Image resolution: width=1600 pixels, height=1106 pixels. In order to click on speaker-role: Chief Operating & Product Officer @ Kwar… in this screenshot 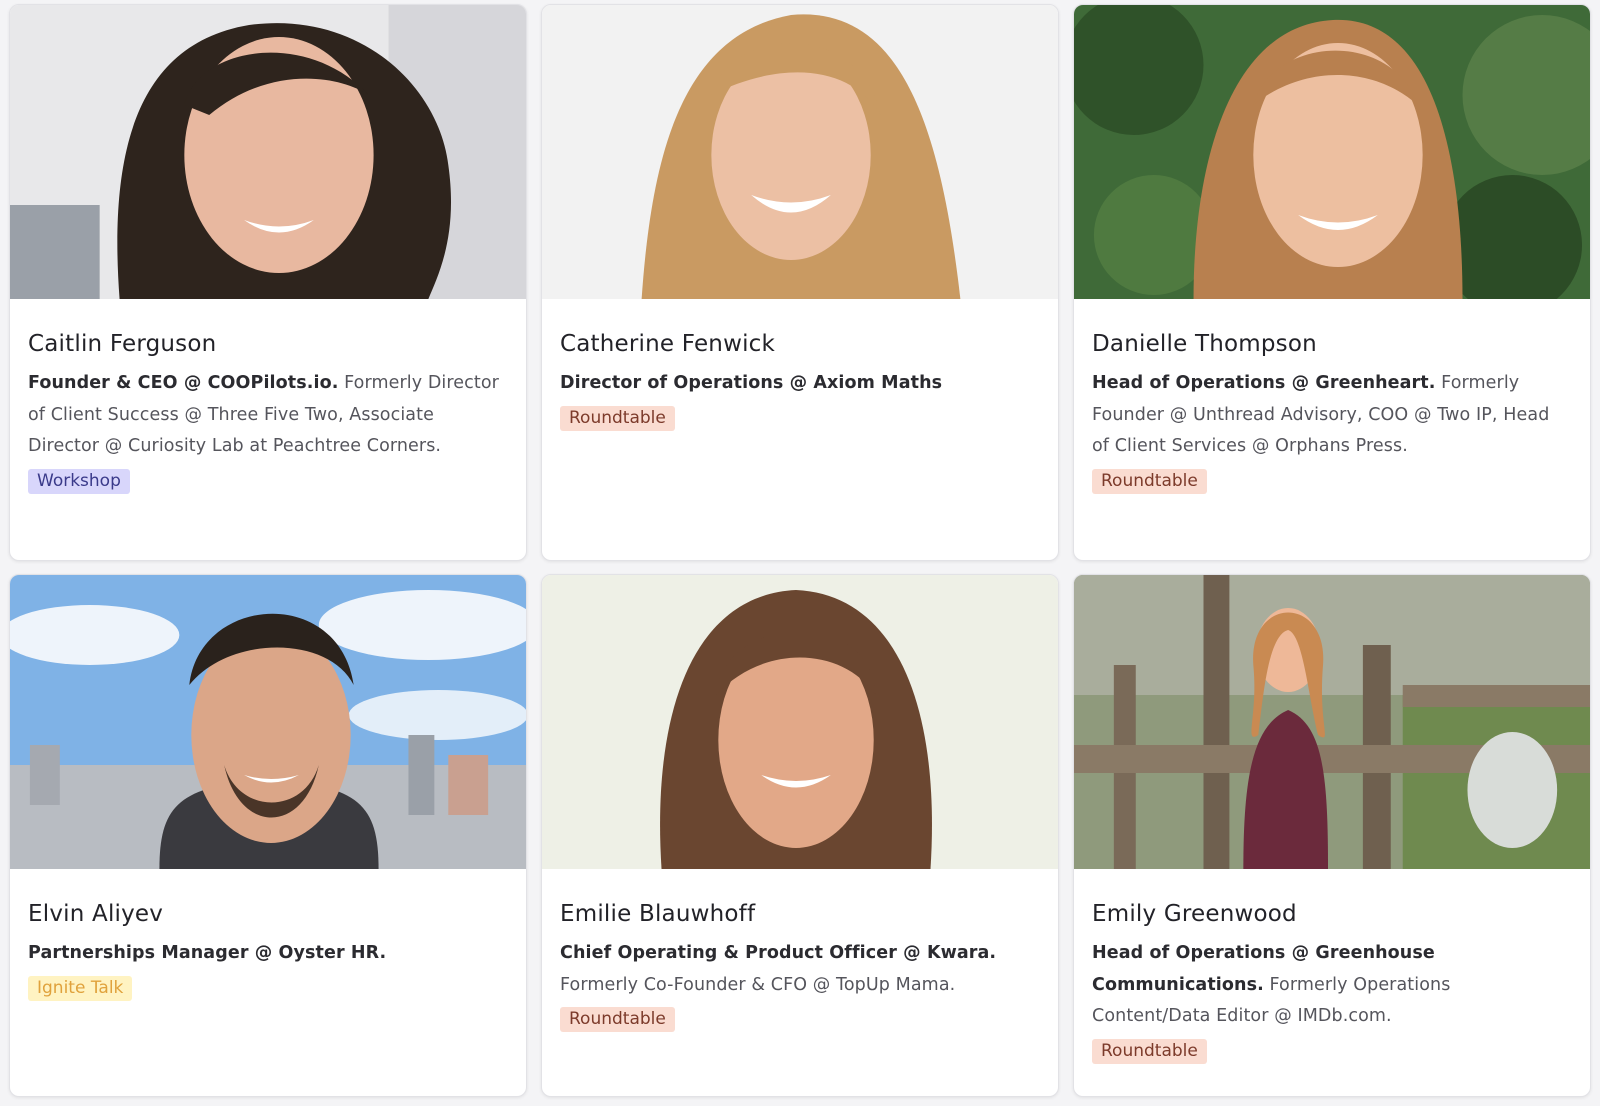, I will do `click(778, 953)`.